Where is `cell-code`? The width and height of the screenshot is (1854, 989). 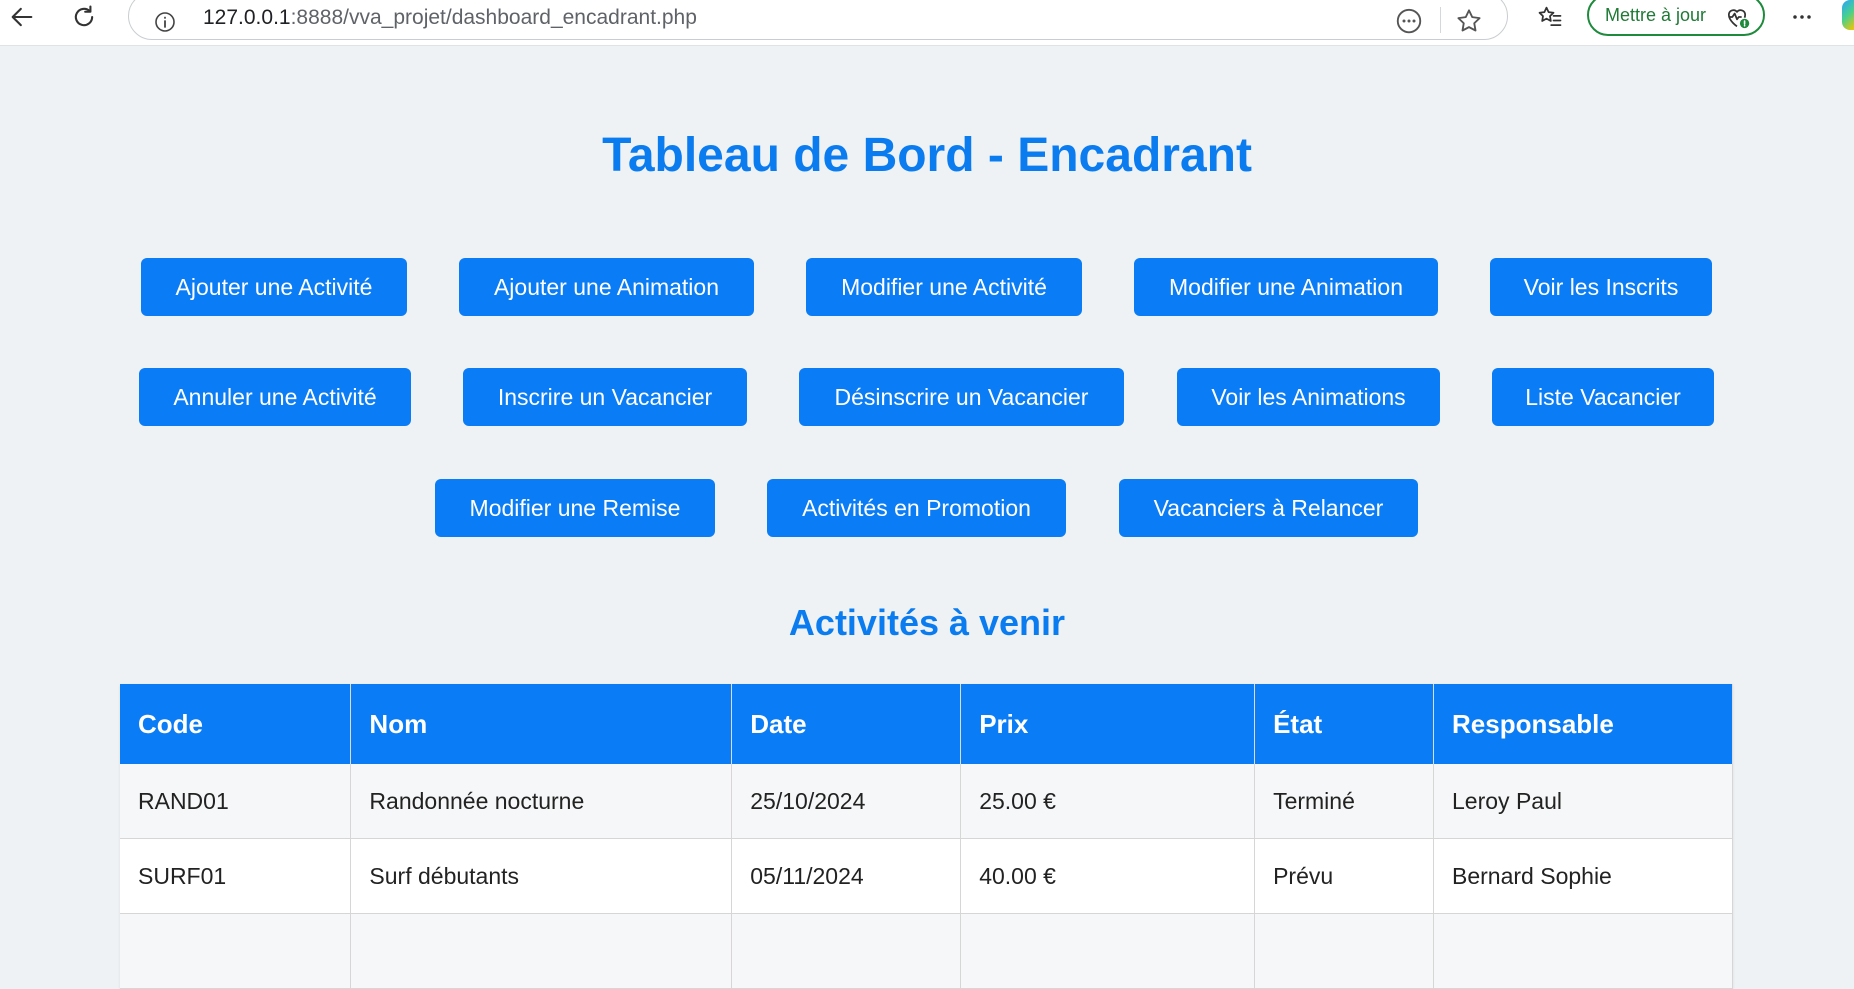 cell-code is located at coordinates (236, 951).